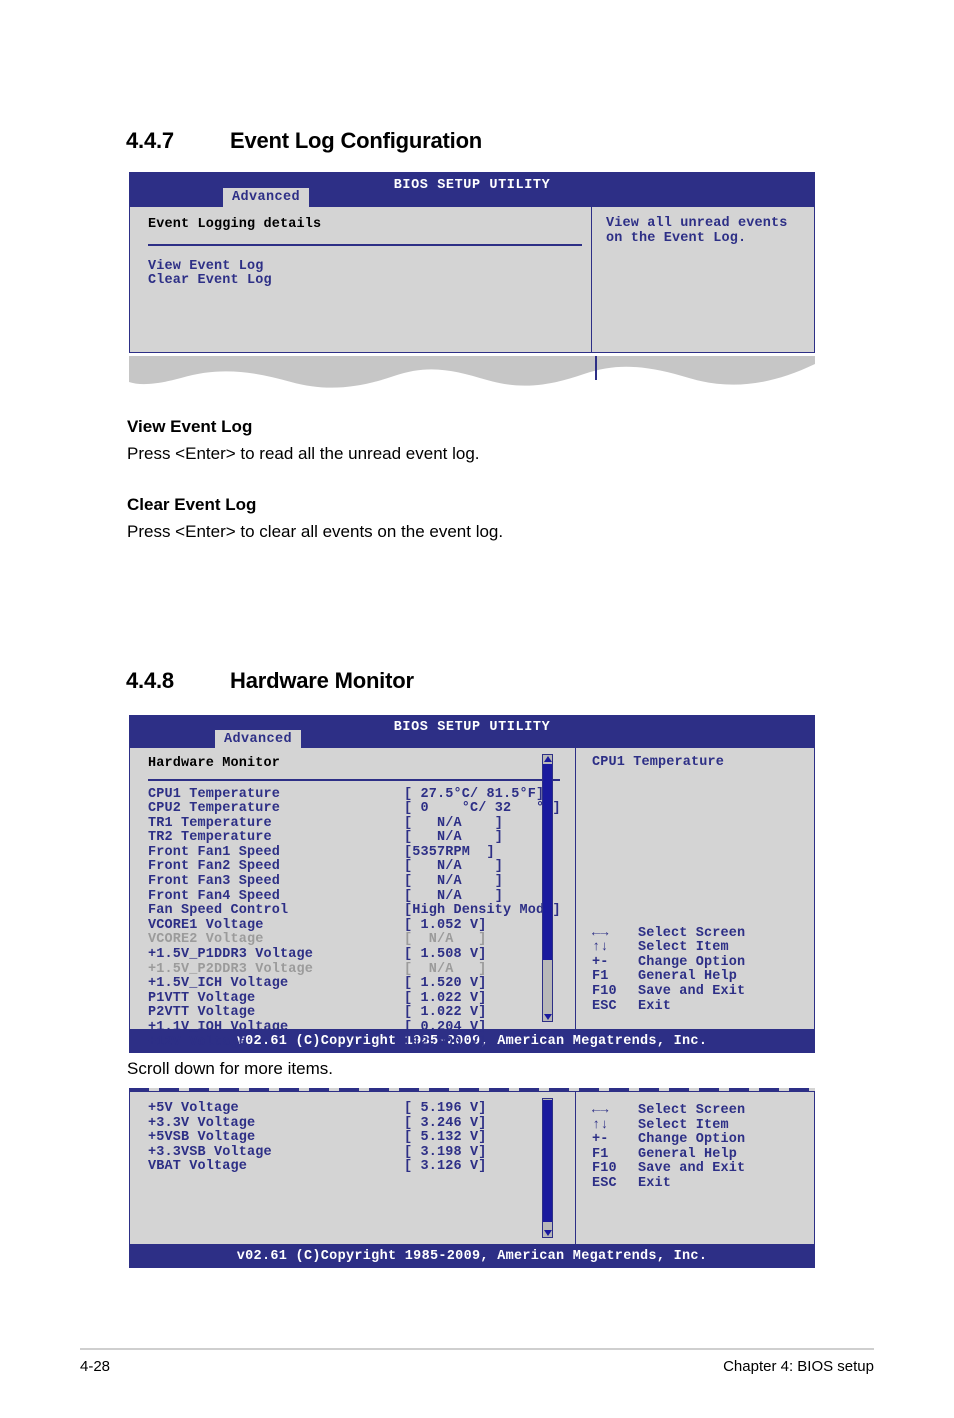 The image size is (954, 1418). What do you see at coordinates (683, 1125) in the screenshot?
I see `key-legend-description: Select Item` at bounding box center [683, 1125].